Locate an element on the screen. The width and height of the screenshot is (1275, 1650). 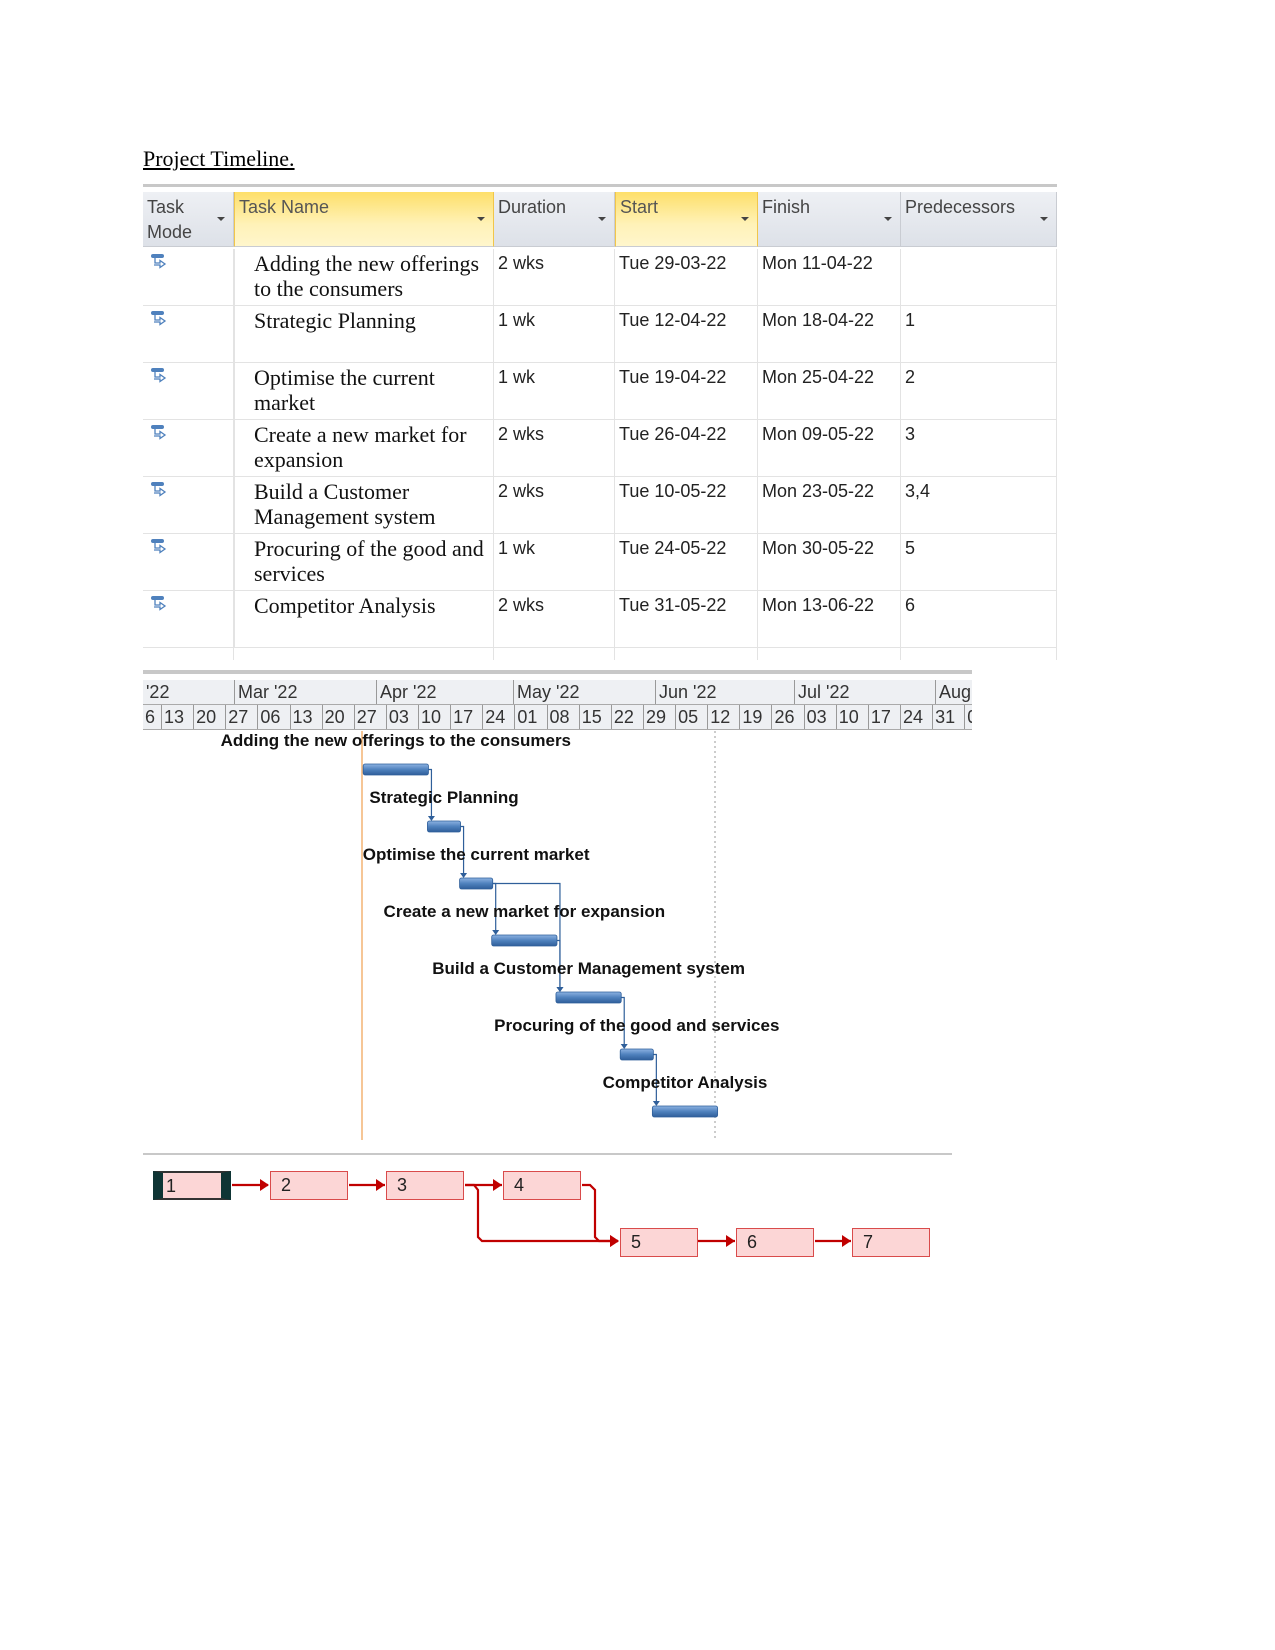
cell-start: Tue 26-04-22 is located at coordinates (686, 448).